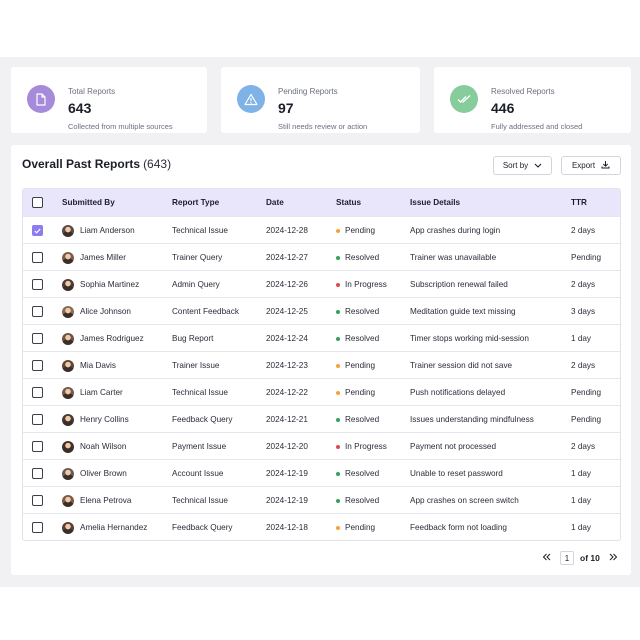 Image resolution: width=640 pixels, height=640 pixels. What do you see at coordinates (287, 473) in the screenshot?
I see `report-date: 2024-12-19` at bounding box center [287, 473].